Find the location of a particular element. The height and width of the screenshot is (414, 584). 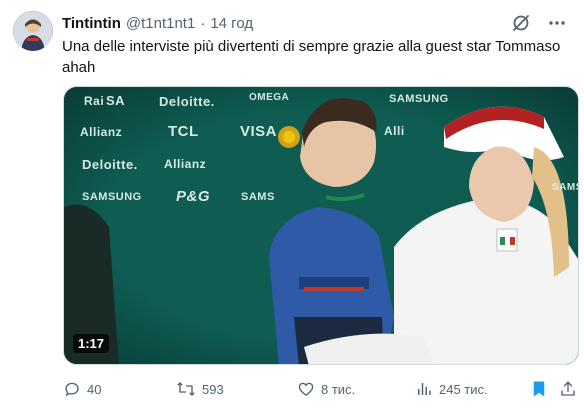

repost-icon is located at coordinates (186, 389).